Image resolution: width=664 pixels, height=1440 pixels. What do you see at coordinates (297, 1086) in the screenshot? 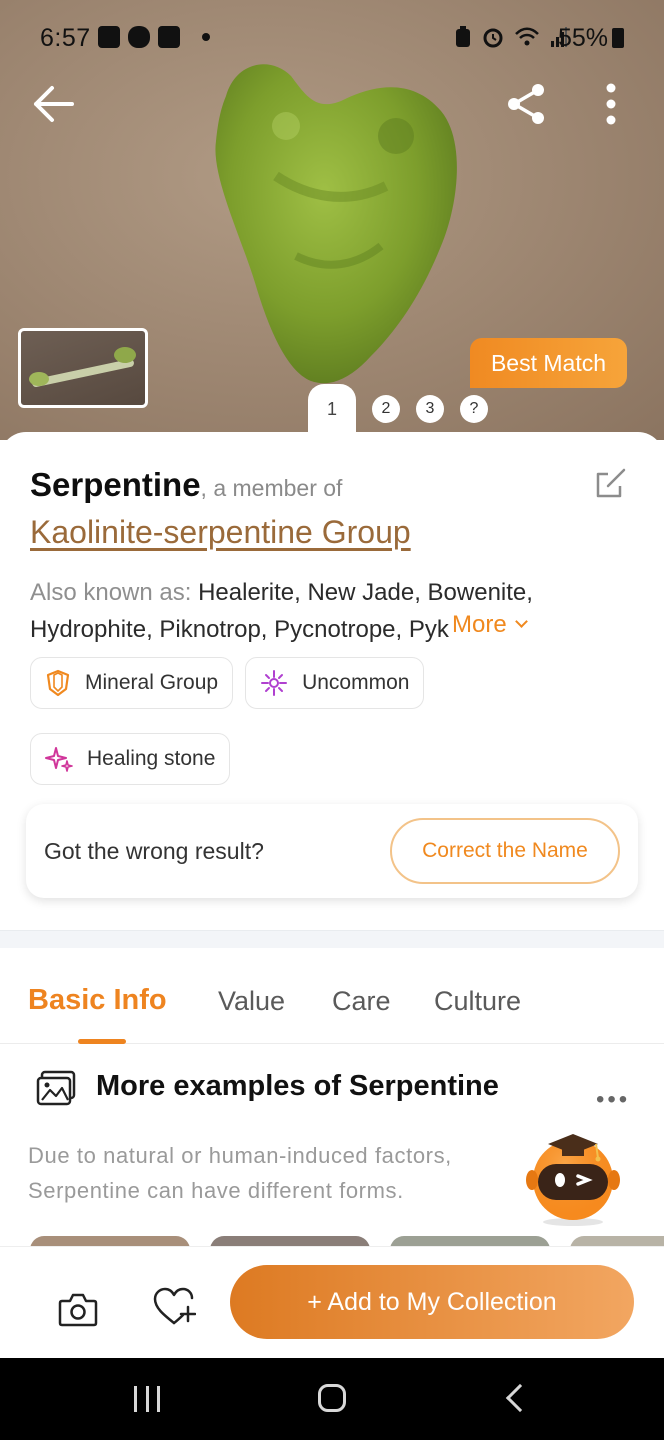
I see `examples-title: More examples of Serpentine` at bounding box center [297, 1086].